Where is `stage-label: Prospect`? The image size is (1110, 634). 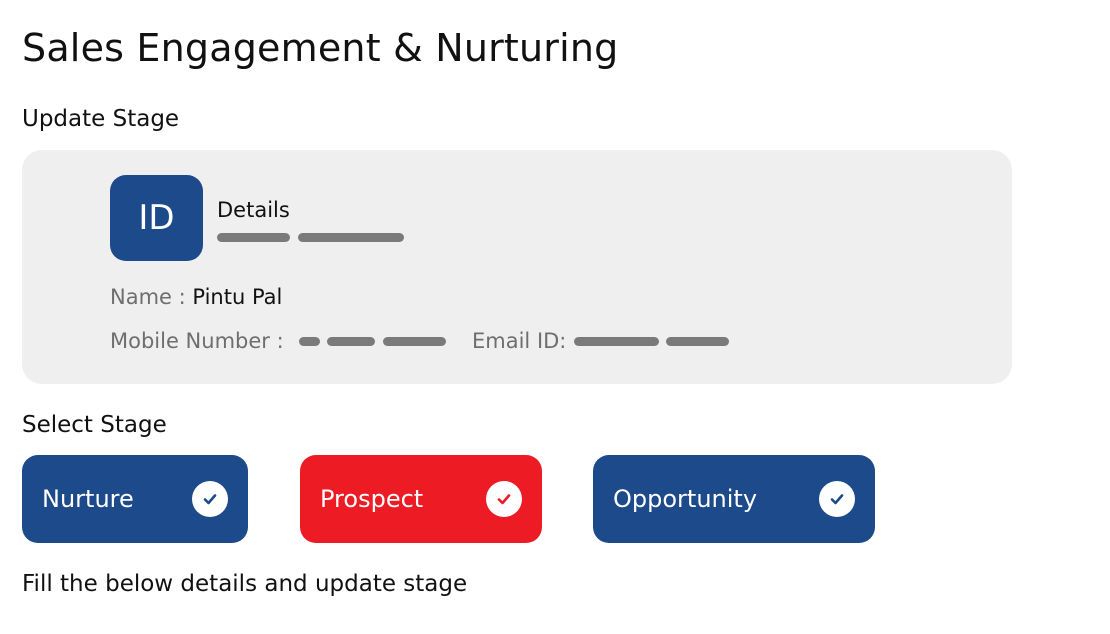 stage-label: Prospect is located at coordinates (372, 499).